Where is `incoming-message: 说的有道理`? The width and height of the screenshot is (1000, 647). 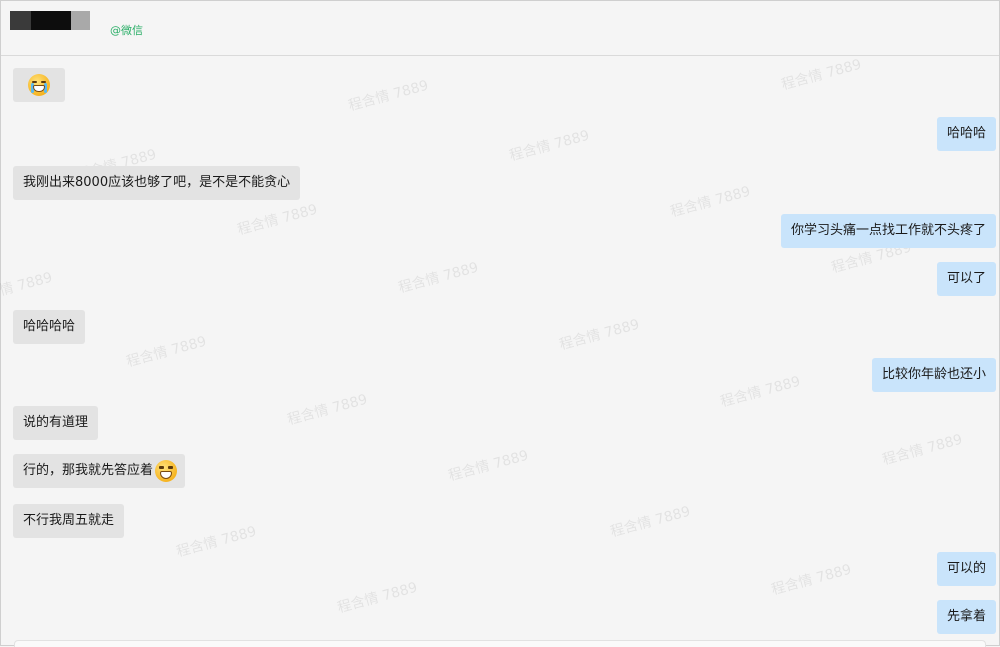
incoming-message: 说的有道理 is located at coordinates (56, 423).